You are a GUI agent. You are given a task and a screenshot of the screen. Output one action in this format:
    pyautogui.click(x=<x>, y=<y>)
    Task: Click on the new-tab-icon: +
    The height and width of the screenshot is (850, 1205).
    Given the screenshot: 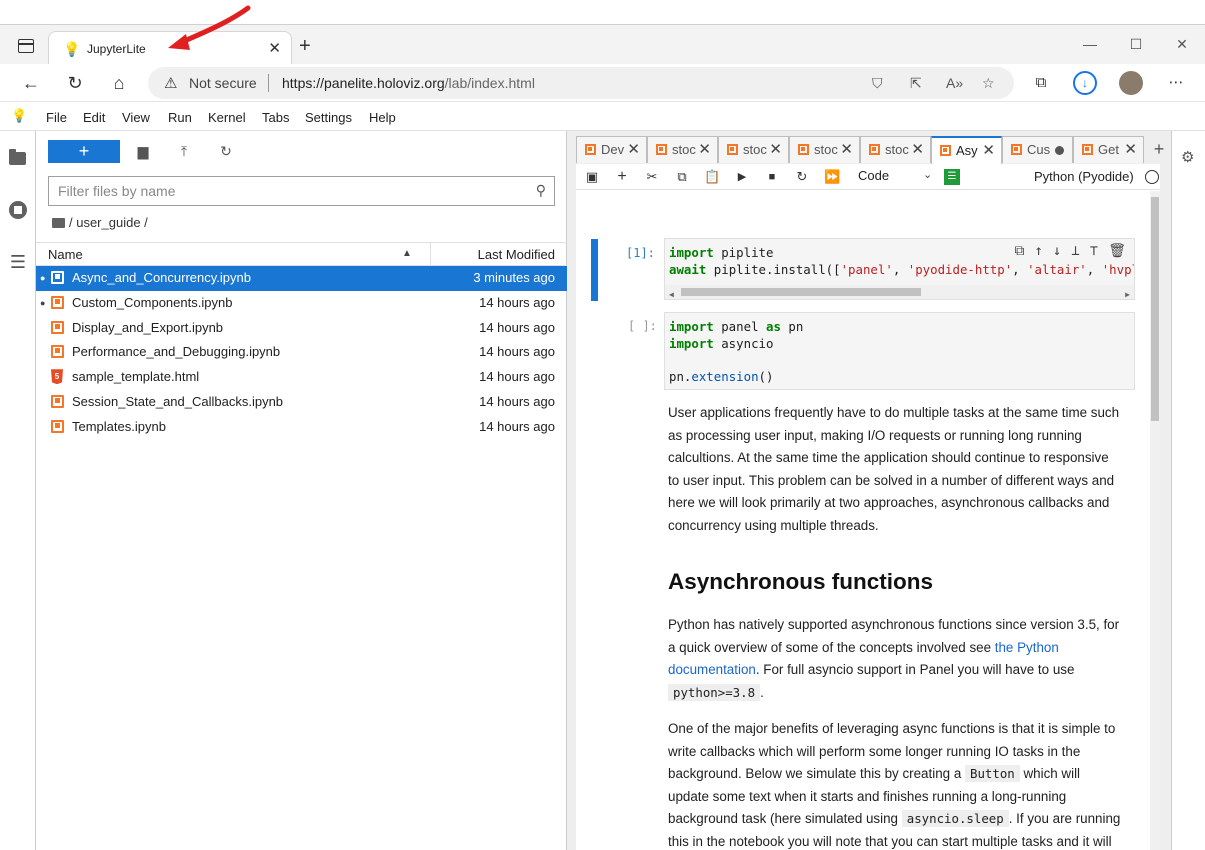 What is the action you would take?
    pyautogui.click(x=305, y=46)
    